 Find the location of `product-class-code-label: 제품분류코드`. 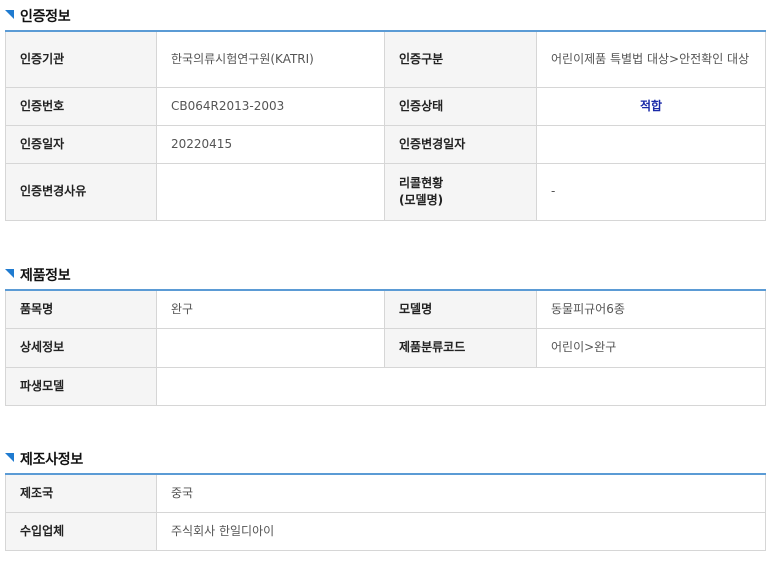

product-class-code-label: 제품분류코드 is located at coordinates (460, 347).